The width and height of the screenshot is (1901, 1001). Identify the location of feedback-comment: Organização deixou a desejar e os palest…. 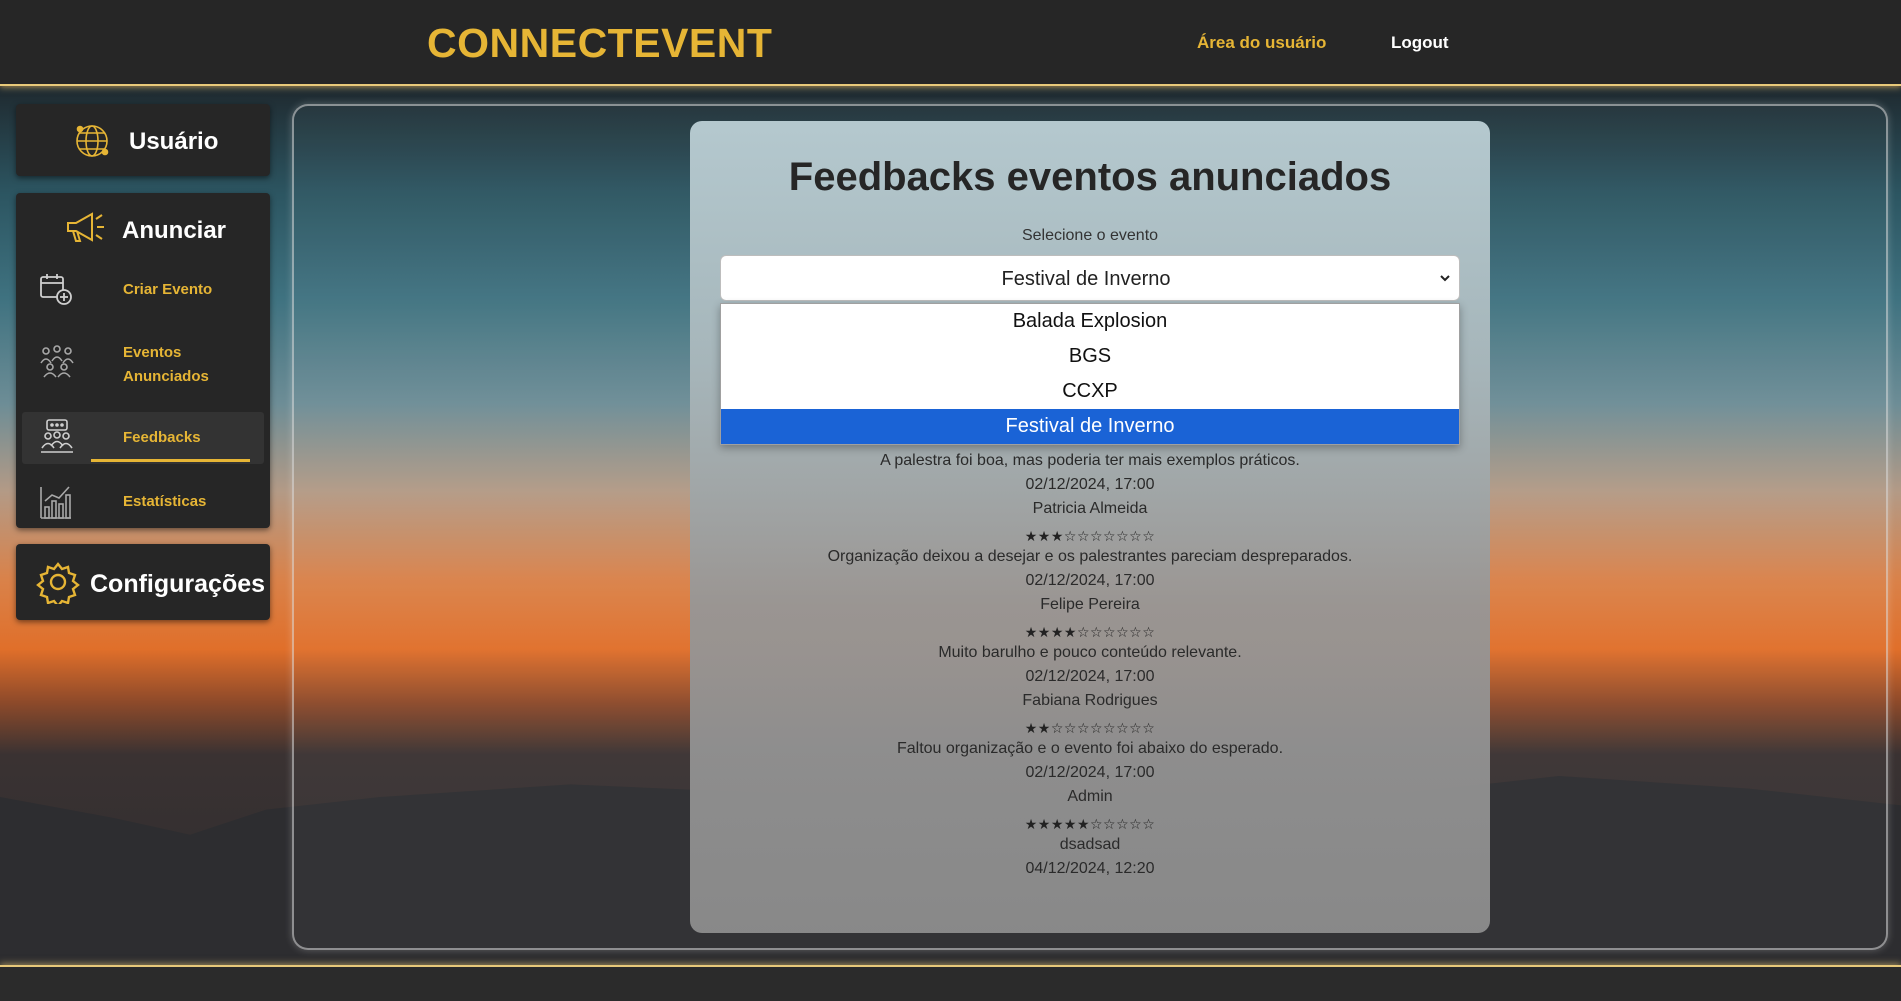
(1090, 556).